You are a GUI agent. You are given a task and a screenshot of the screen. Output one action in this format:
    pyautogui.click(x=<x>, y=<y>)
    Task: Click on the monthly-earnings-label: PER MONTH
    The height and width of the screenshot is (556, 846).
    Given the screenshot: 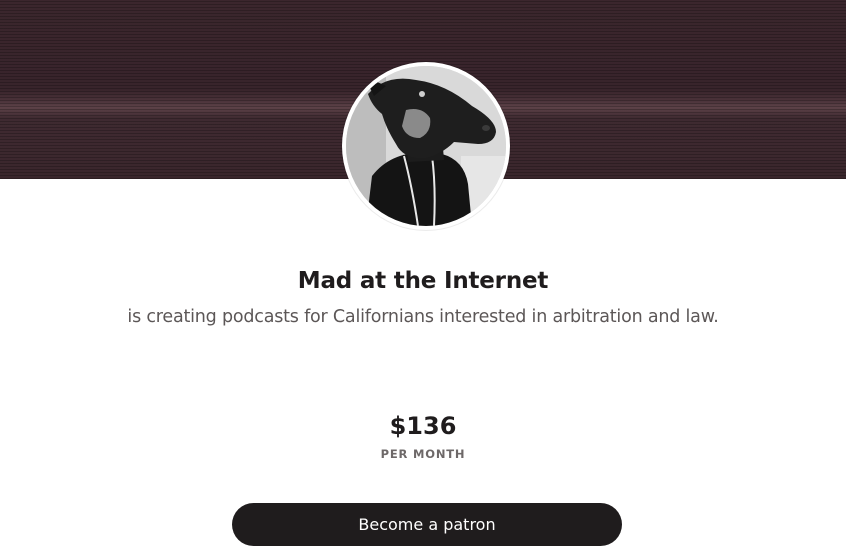 What is the action you would take?
    pyautogui.click(x=423, y=454)
    